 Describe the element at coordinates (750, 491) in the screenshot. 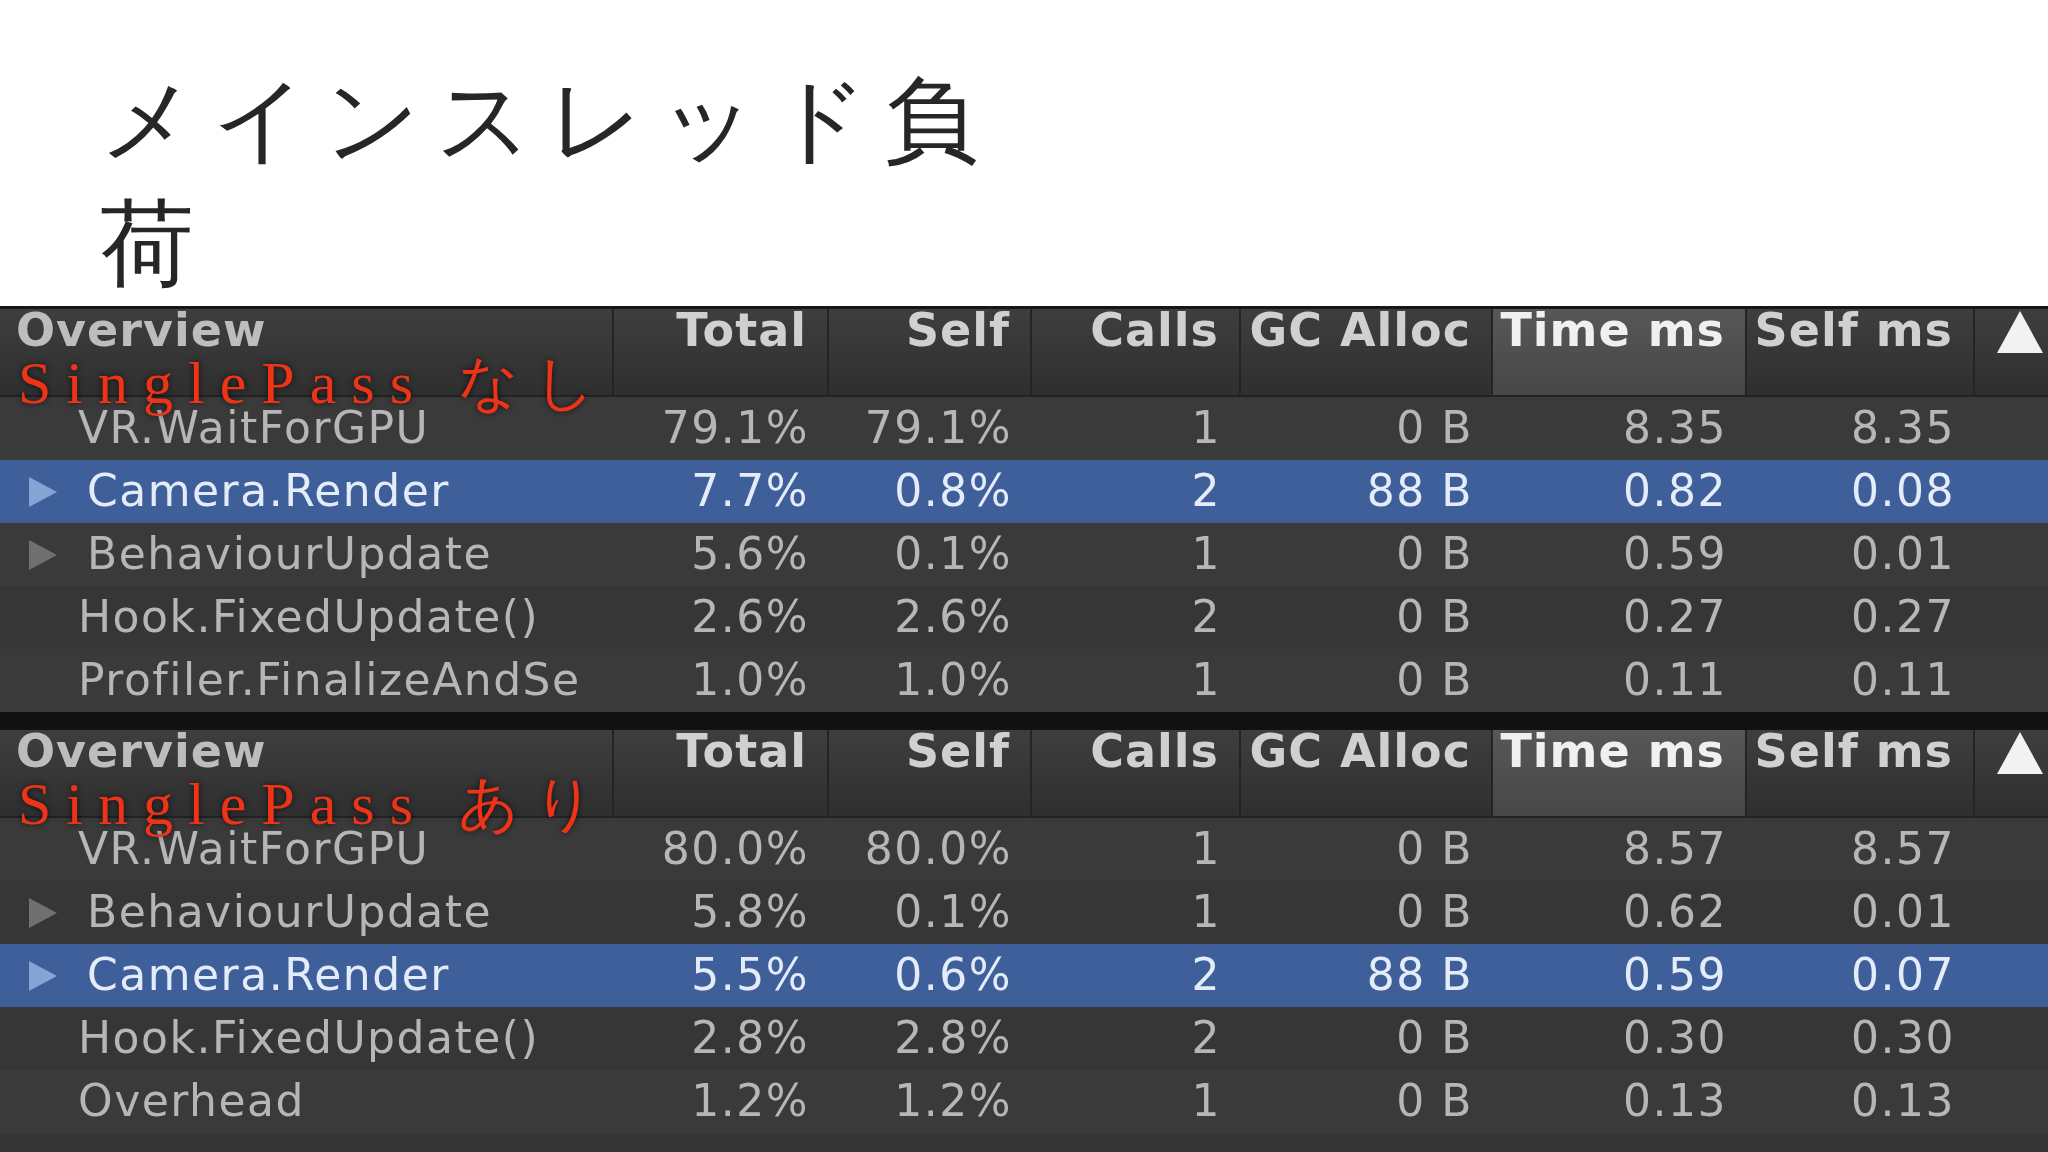

I see `total-value: 7.7%` at that location.